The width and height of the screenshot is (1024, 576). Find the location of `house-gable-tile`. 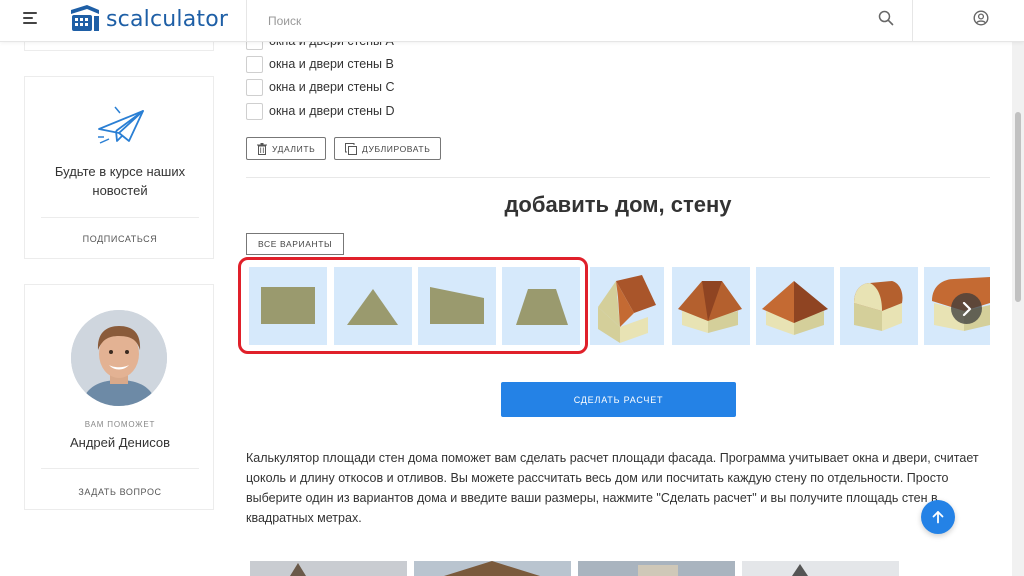

house-gable-tile is located at coordinates (627, 306).